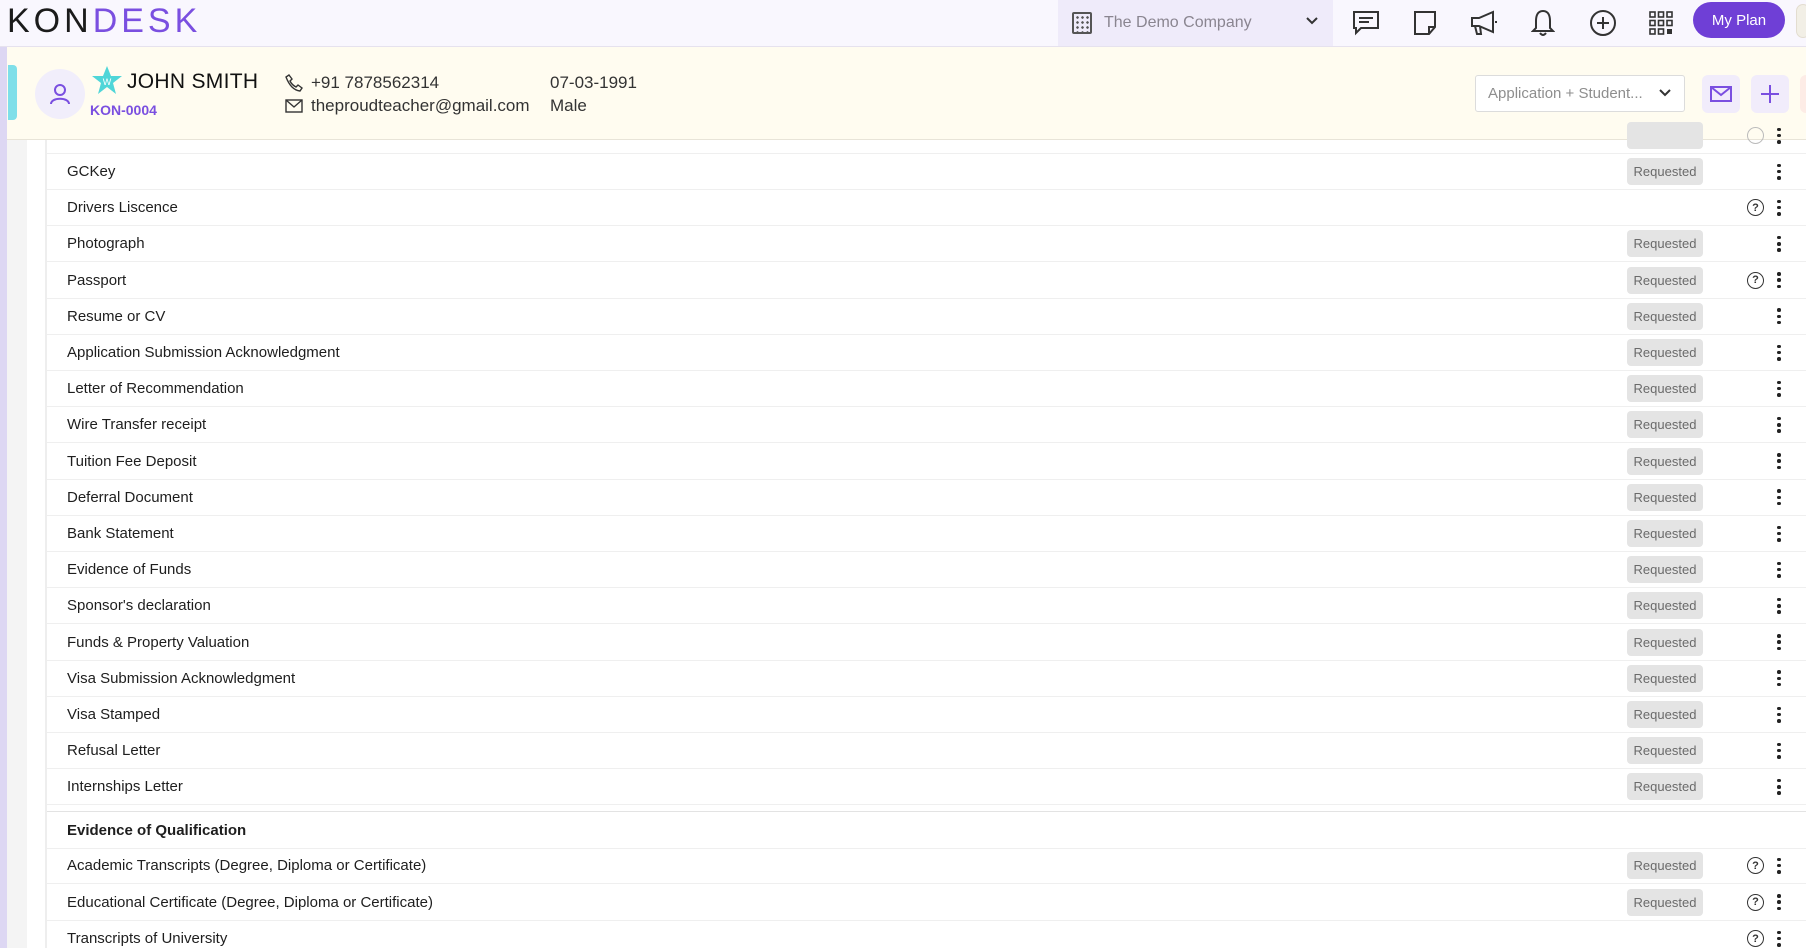 The width and height of the screenshot is (1806, 948). What do you see at coordinates (1603, 23) in the screenshot?
I see `plus-circle-icon` at bounding box center [1603, 23].